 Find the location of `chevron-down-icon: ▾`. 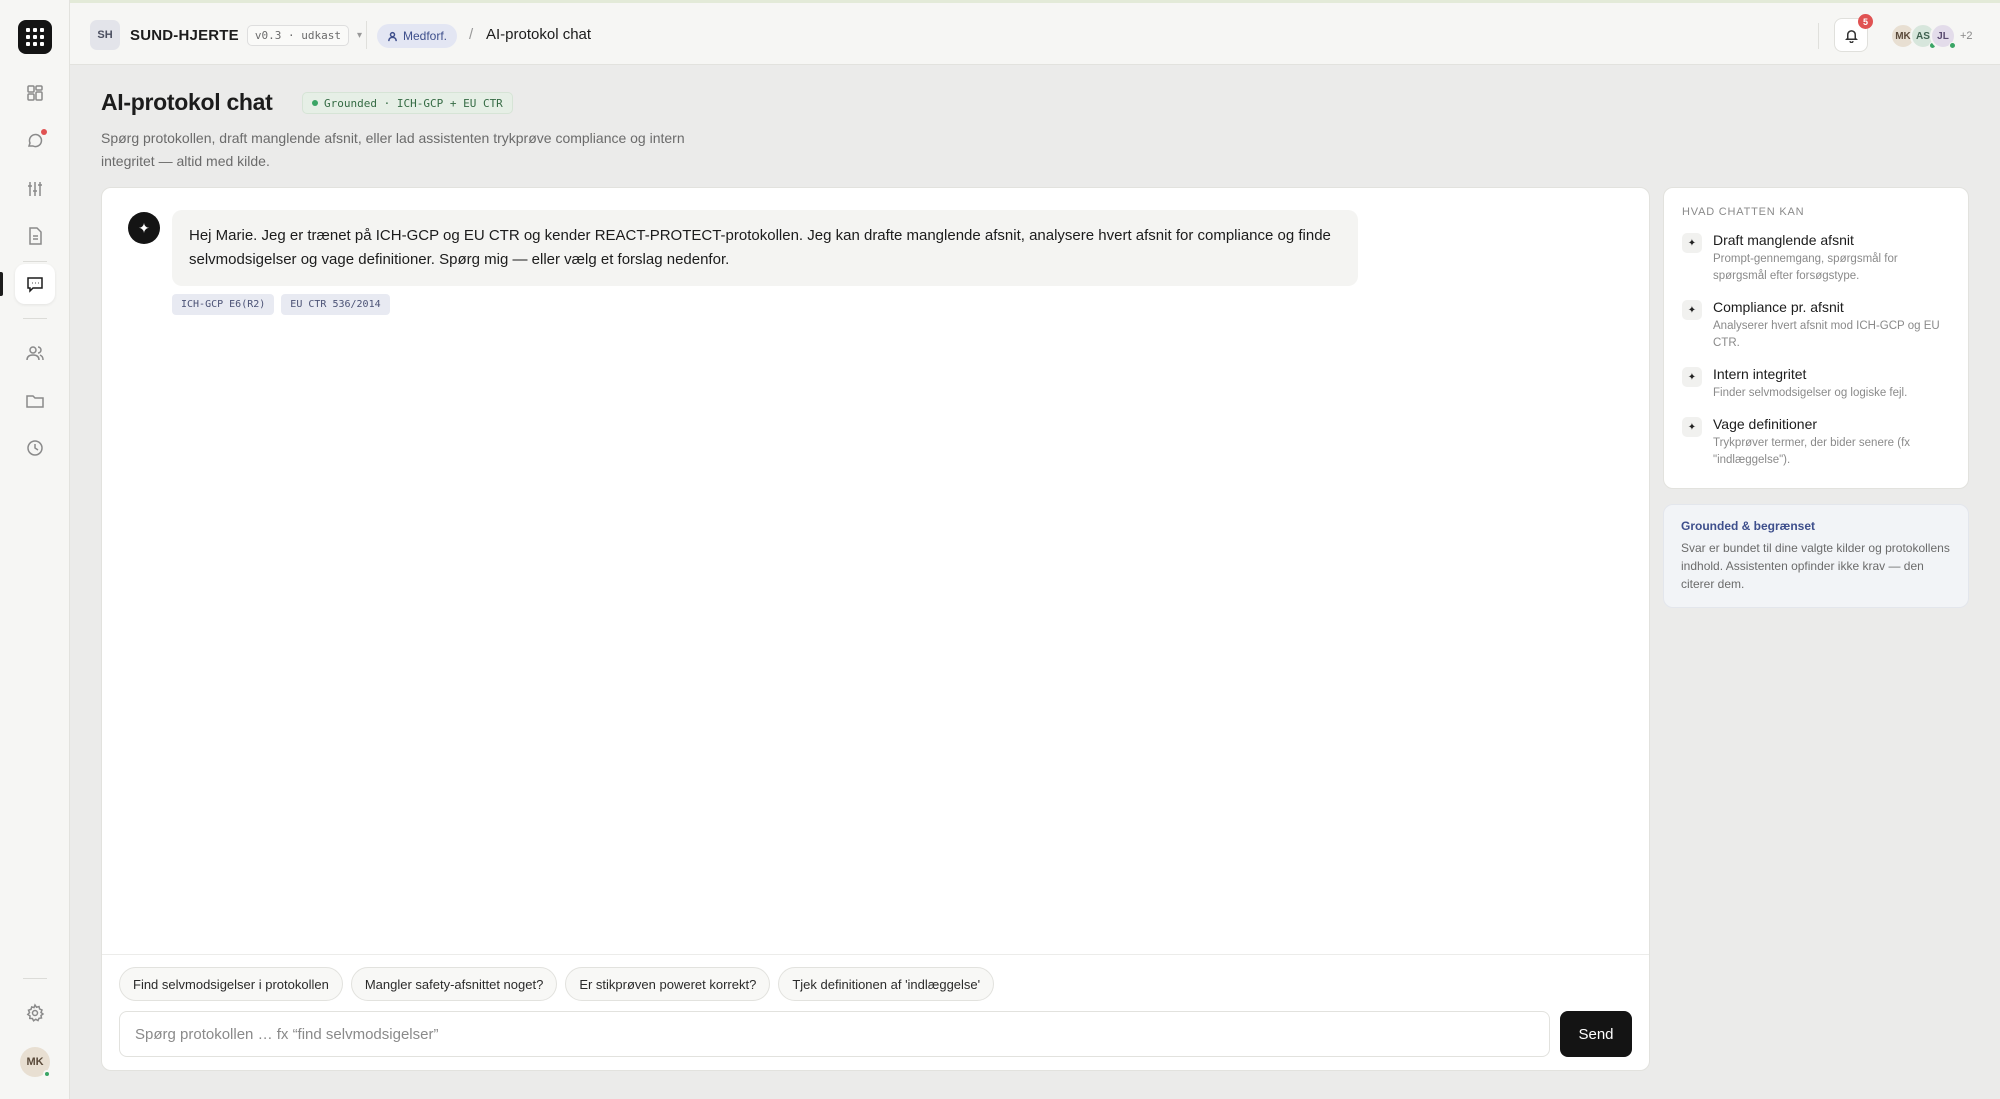

chevron-down-icon: ▾ is located at coordinates (359, 35).